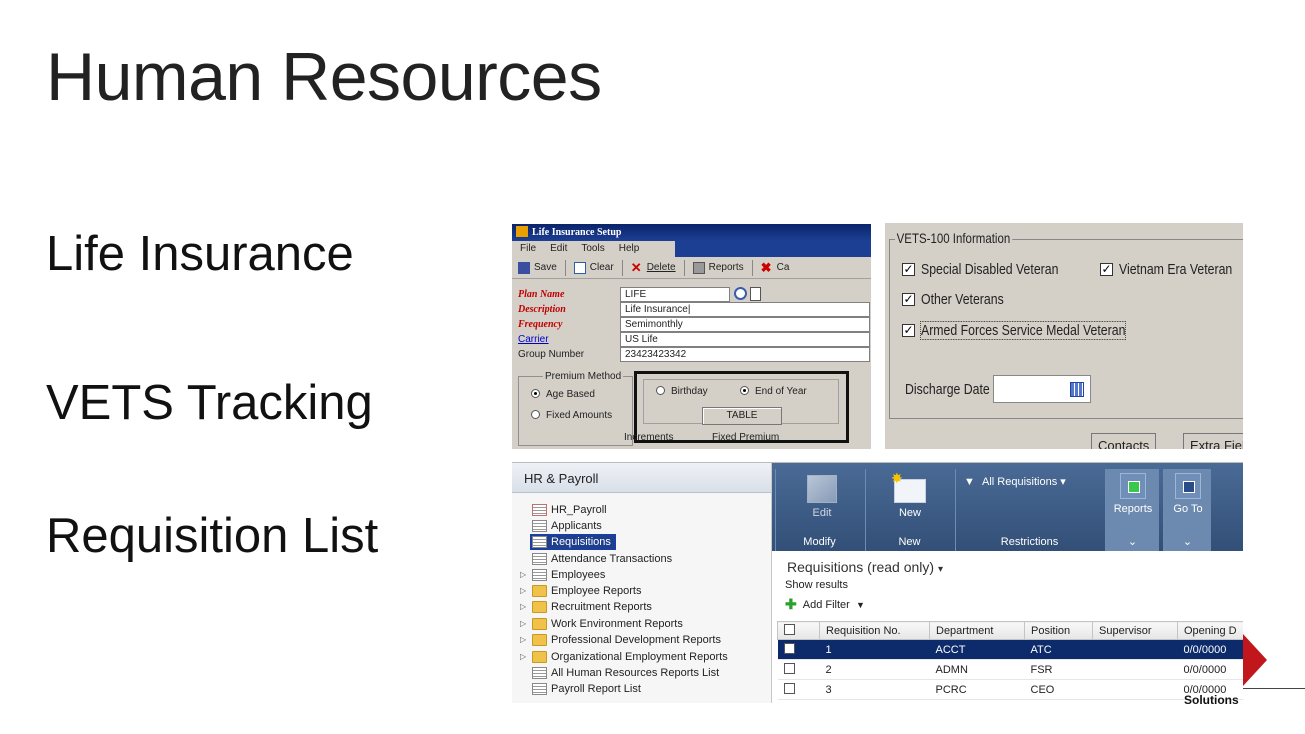  Describe the element at coordinates (209, 403) in the screenshot. I see `bullet-vets-tracking: VETS Tracking` at that location.